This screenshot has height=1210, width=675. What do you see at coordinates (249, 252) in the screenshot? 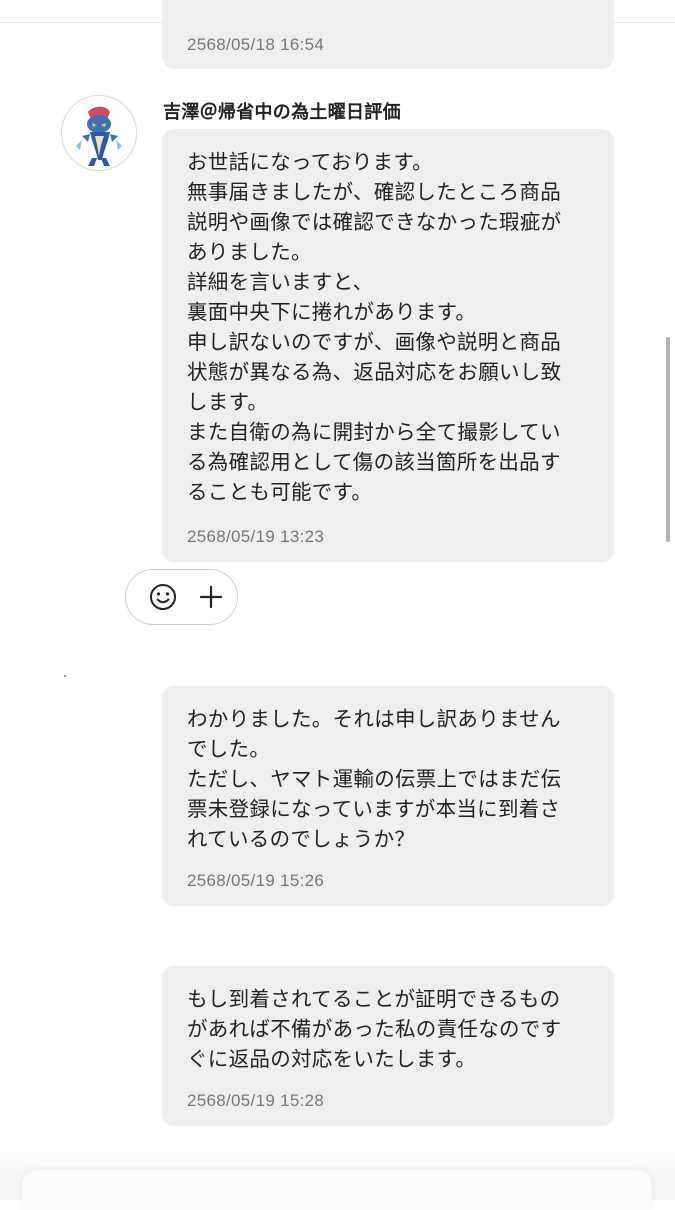
I see `message-line: ありました。` at bounding box center [249, 252].